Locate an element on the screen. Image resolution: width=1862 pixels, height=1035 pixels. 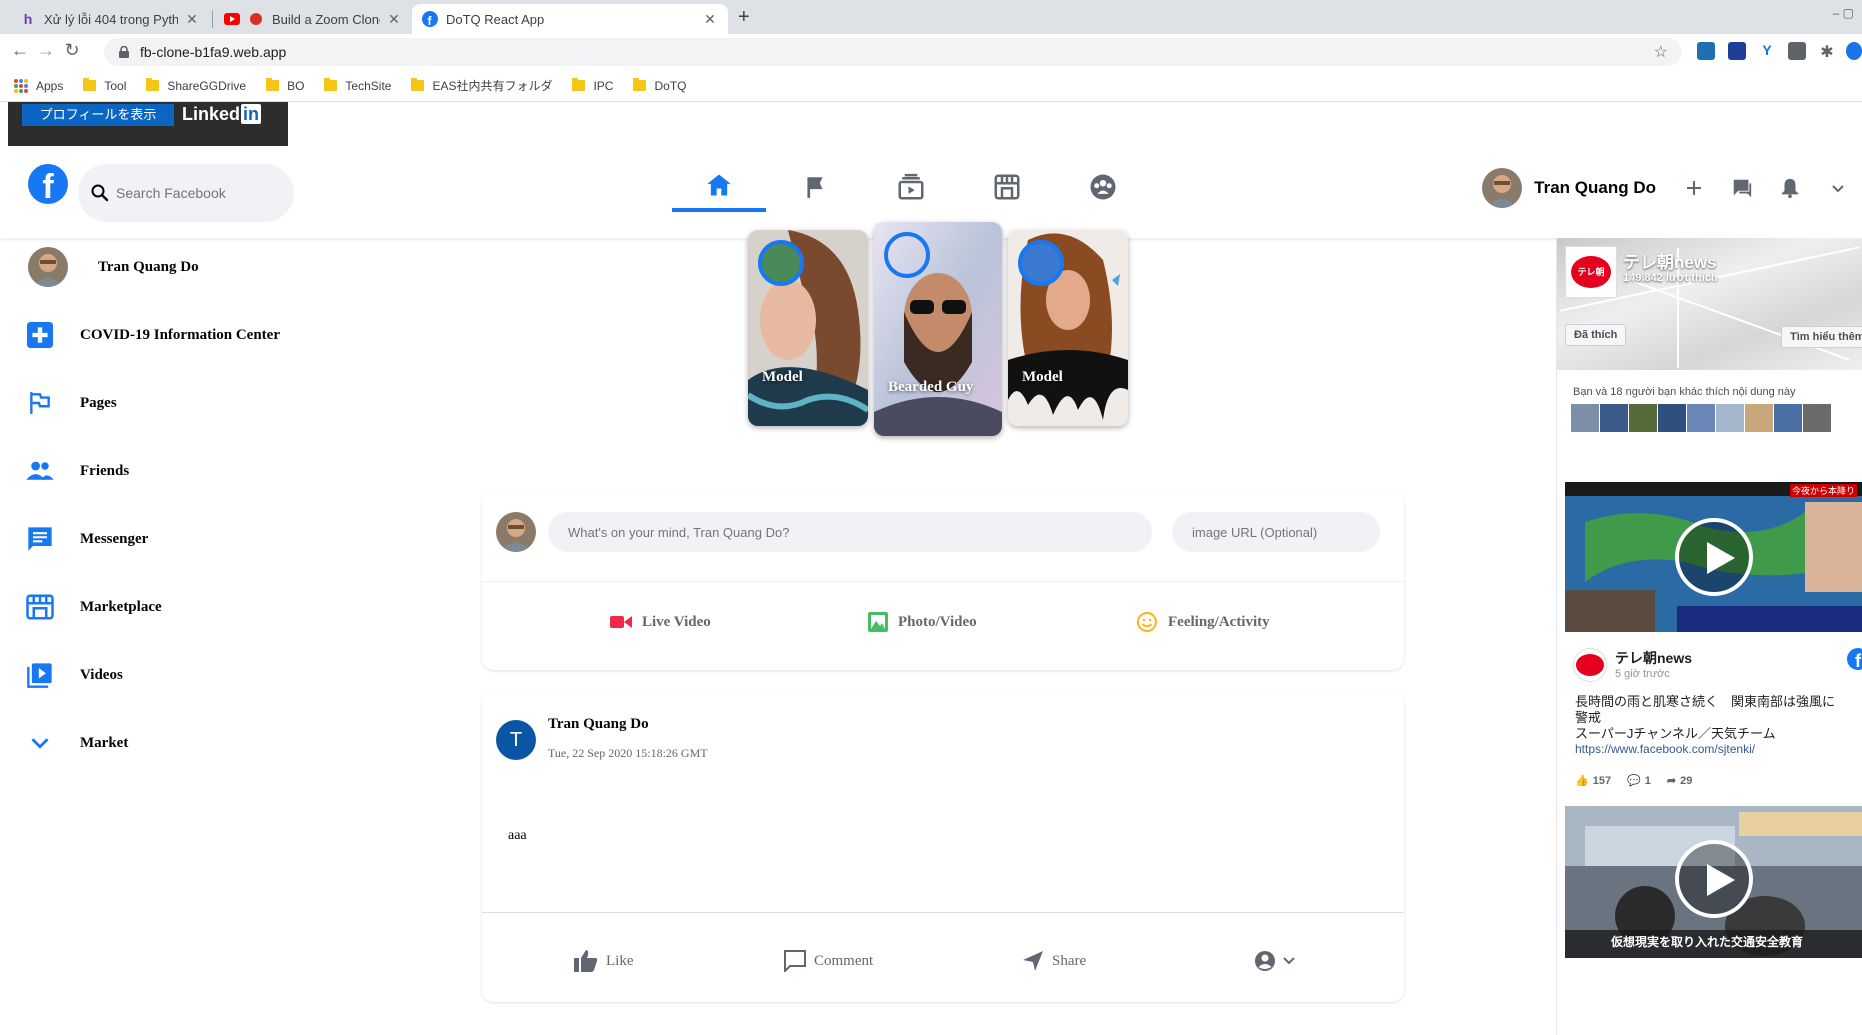
status-input is located at coordinates (850, 532).